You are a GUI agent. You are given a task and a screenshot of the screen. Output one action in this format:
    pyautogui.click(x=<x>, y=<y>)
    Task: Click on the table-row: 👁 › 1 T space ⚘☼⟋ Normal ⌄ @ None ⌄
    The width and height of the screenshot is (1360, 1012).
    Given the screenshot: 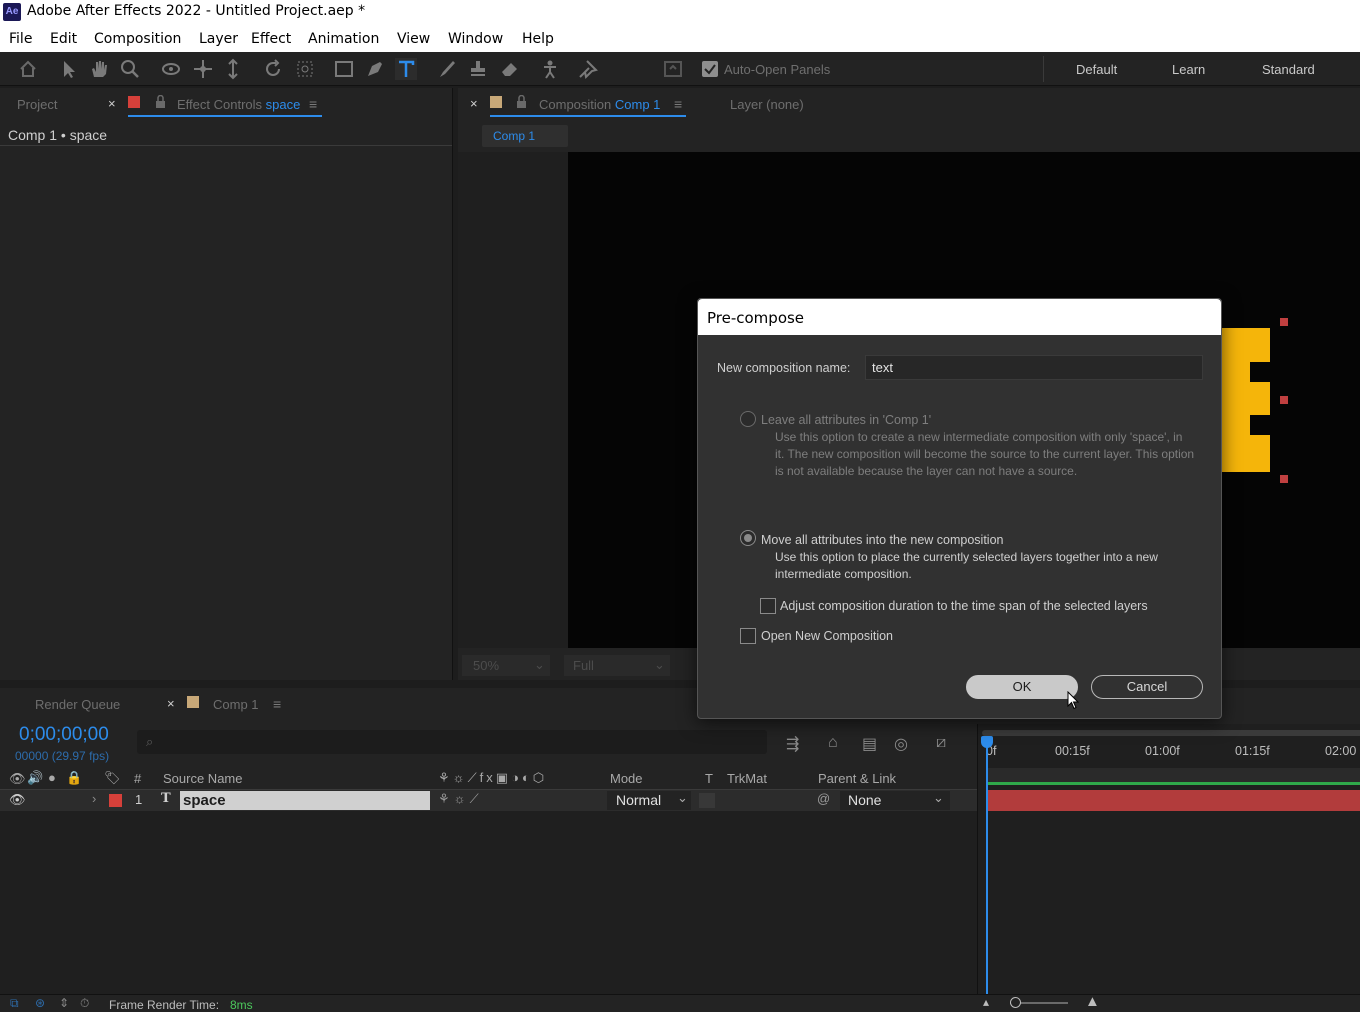 What is the action you would take?
    pyautogui.click(x=488, y=800)
    